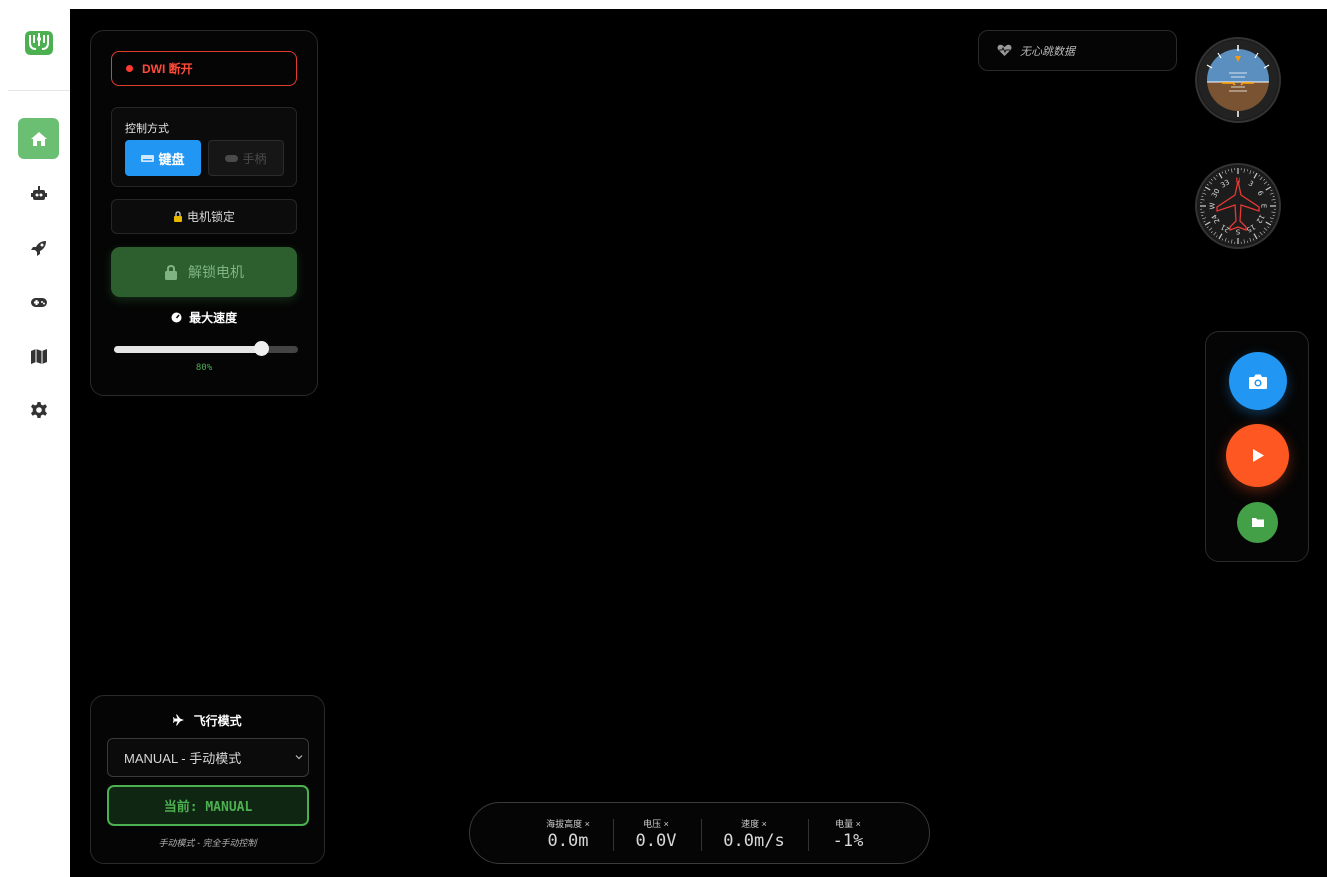 This screenshot has height=877, width=1327. Describe the element at coordinates (188, 349) in the screenshot. I see `slider-fill` at that location.